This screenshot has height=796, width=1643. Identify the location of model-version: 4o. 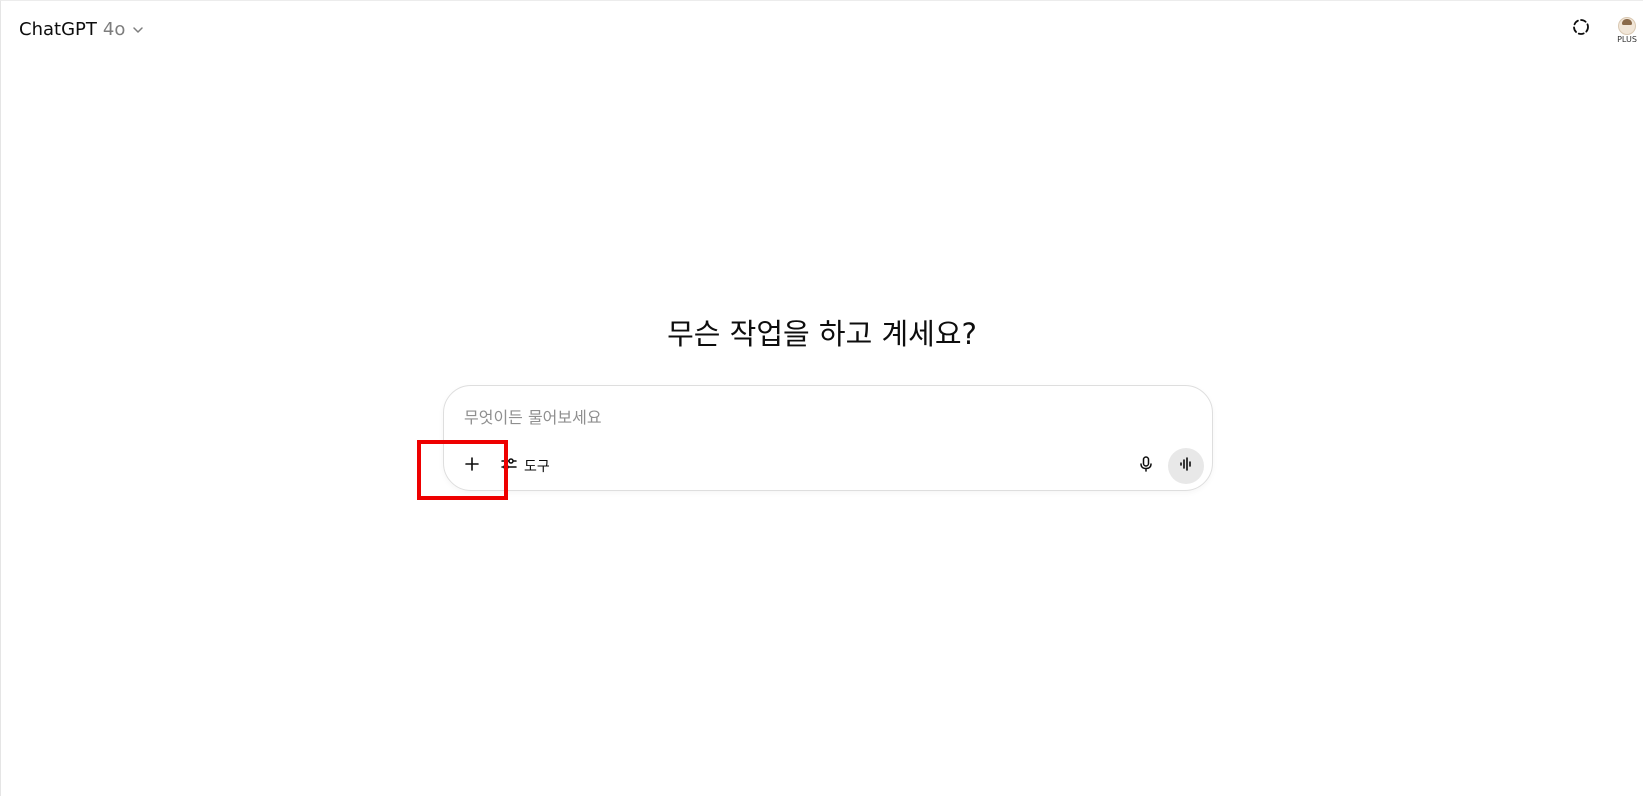
(114, 29).